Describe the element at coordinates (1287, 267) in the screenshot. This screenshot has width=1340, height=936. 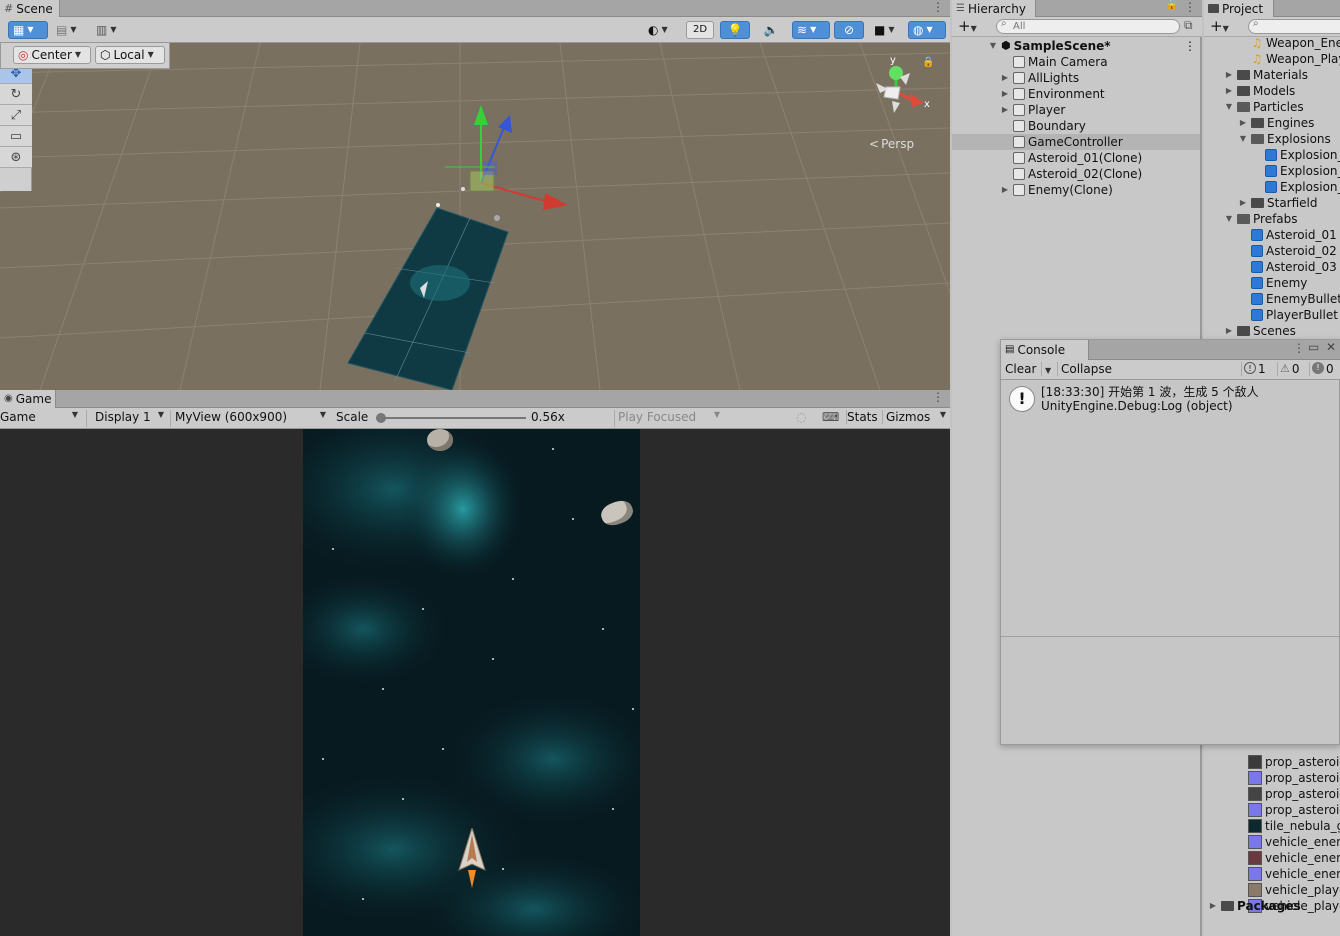
I see `project-item: Asteroid_03` at that location.